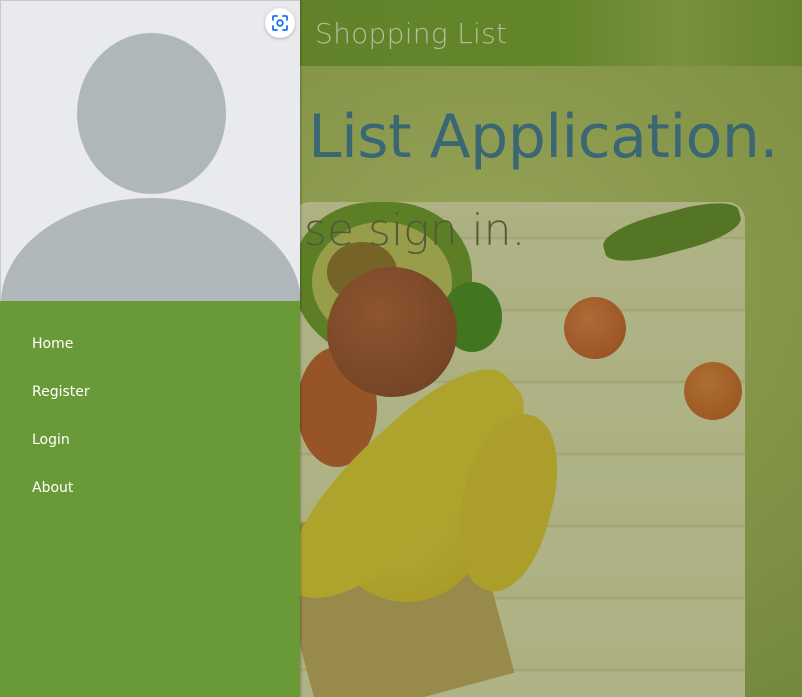 The width and height of the screenshot is (802, 697). What do you see at coordinates (150, 344) in the screenshot?
I see `nav-item-home: Home` at bounding box center [150, 344].